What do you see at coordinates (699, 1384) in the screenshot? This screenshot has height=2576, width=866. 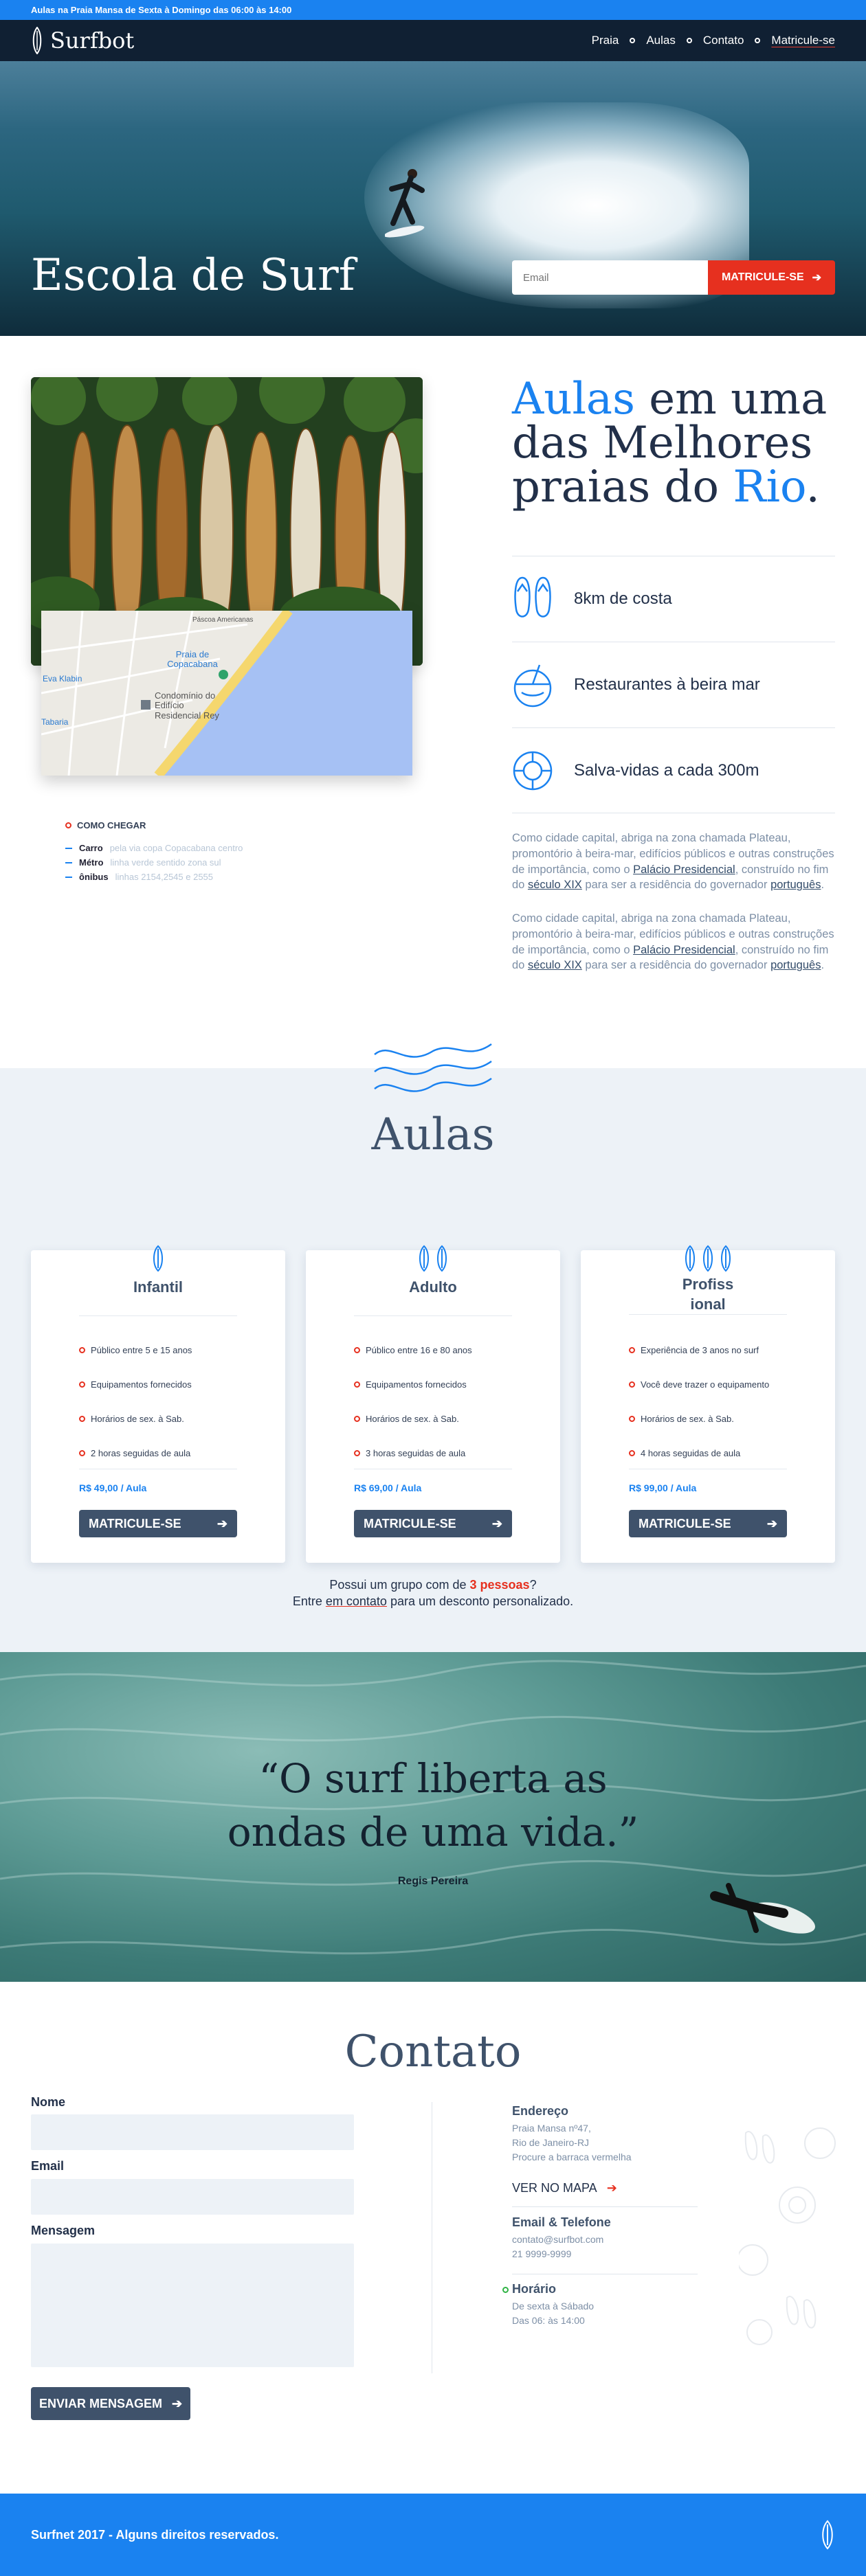 I see `card-feature: Você deve trazer o equipamento` at bounding box center [699, 1384].